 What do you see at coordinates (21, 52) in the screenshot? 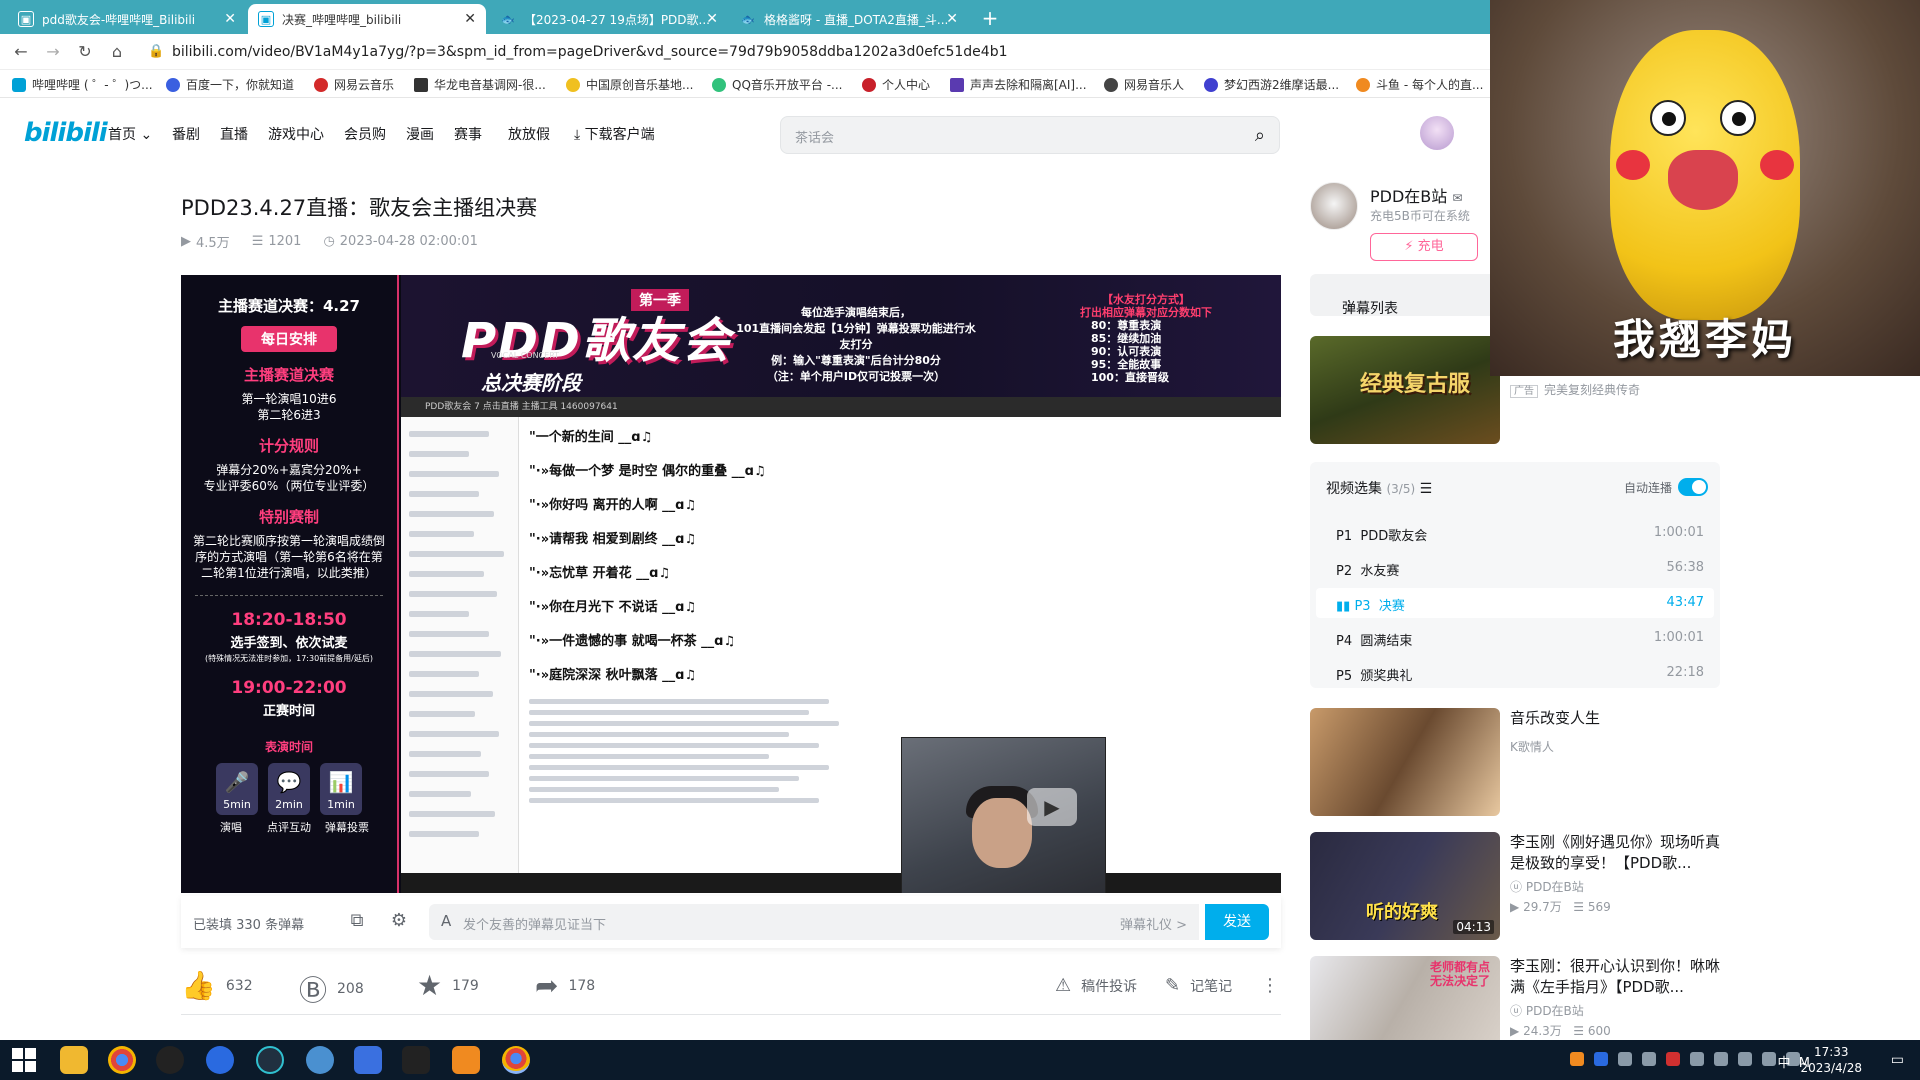
I see `back-icon: ←` at bounding box center [21, 52].